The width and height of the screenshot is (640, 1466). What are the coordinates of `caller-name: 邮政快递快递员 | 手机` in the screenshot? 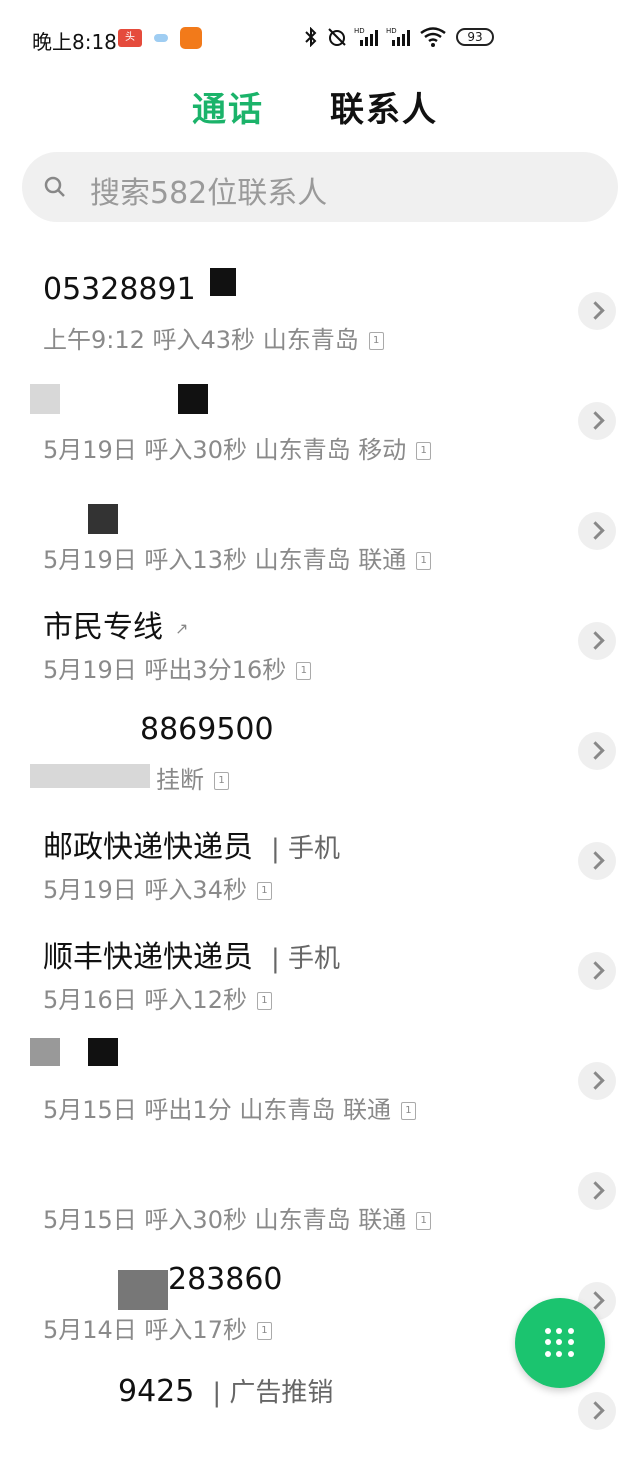 It's located at (191, 844).